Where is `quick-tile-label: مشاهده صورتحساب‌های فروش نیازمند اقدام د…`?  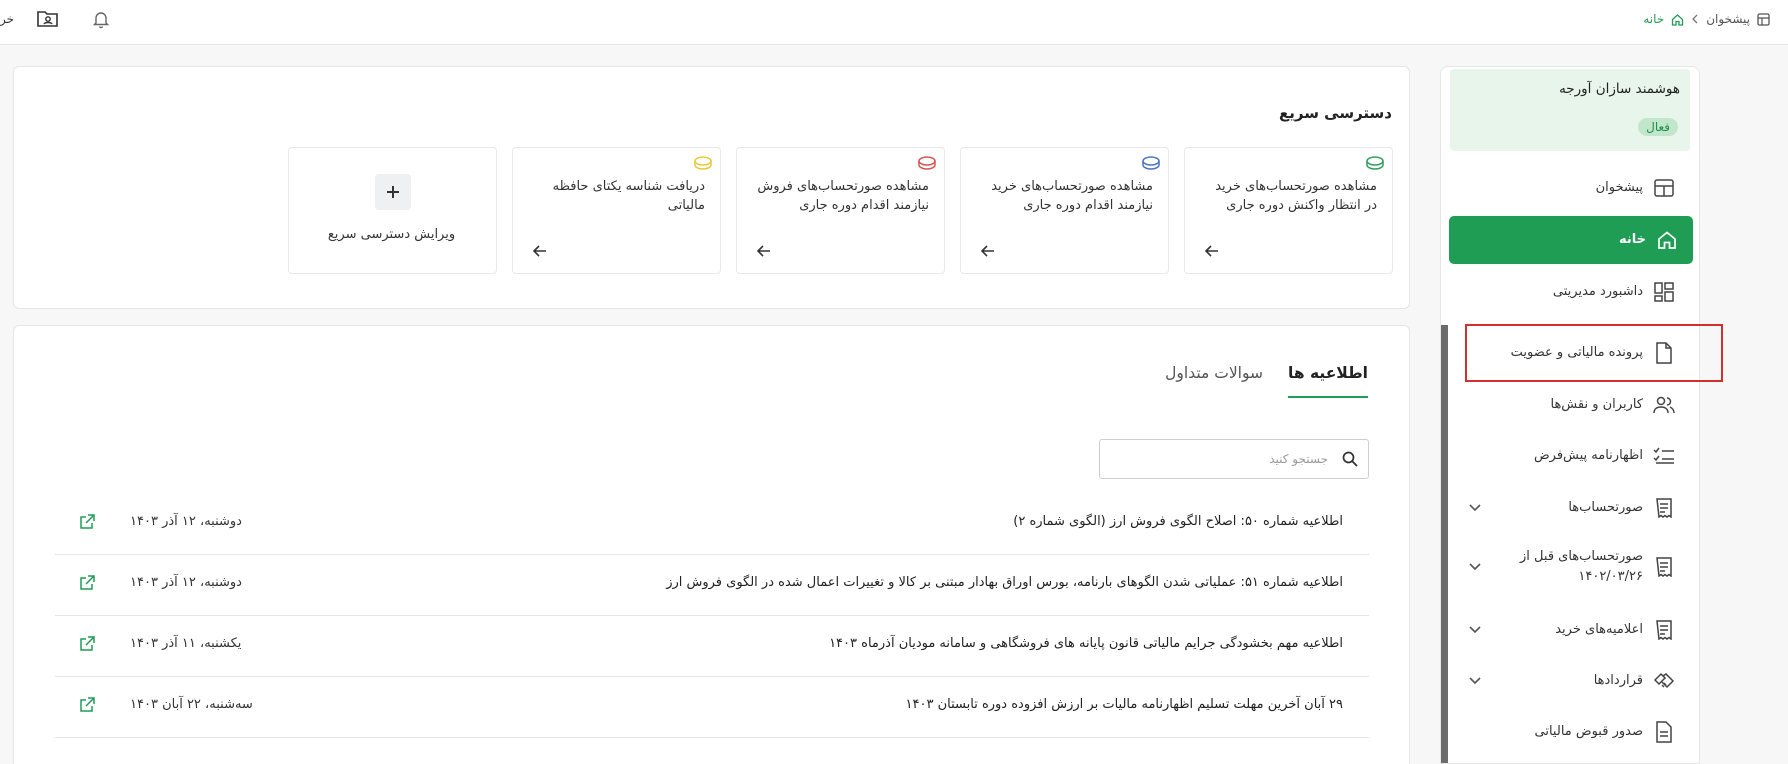 quick-tile-label: مشاهده صورتحساب‌های فروش نیازمند اقدام د… is located at coordinates (843, 196).